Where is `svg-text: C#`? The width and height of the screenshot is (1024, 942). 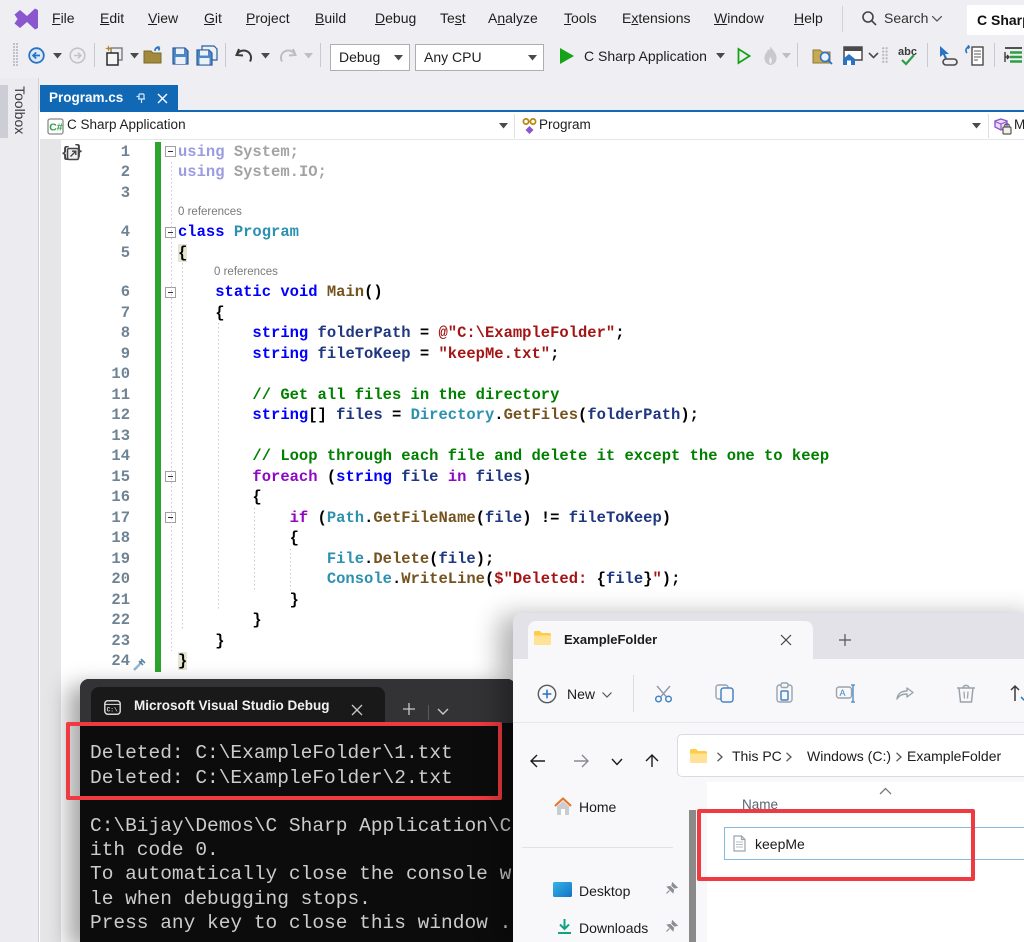 svg-text: C# is located at coordinates (56, 128).